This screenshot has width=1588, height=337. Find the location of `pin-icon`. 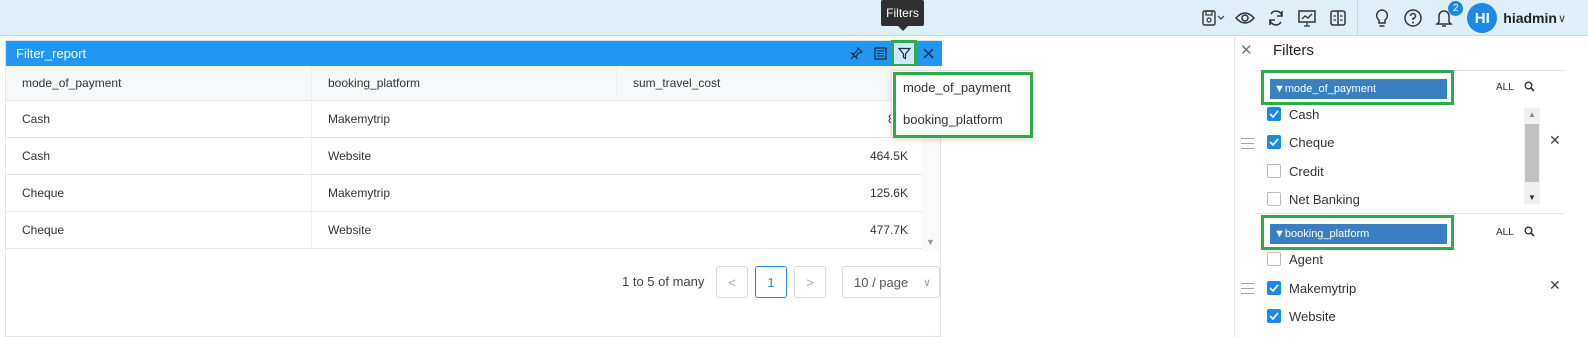

pin-icon is located at coordinates (856, 53).